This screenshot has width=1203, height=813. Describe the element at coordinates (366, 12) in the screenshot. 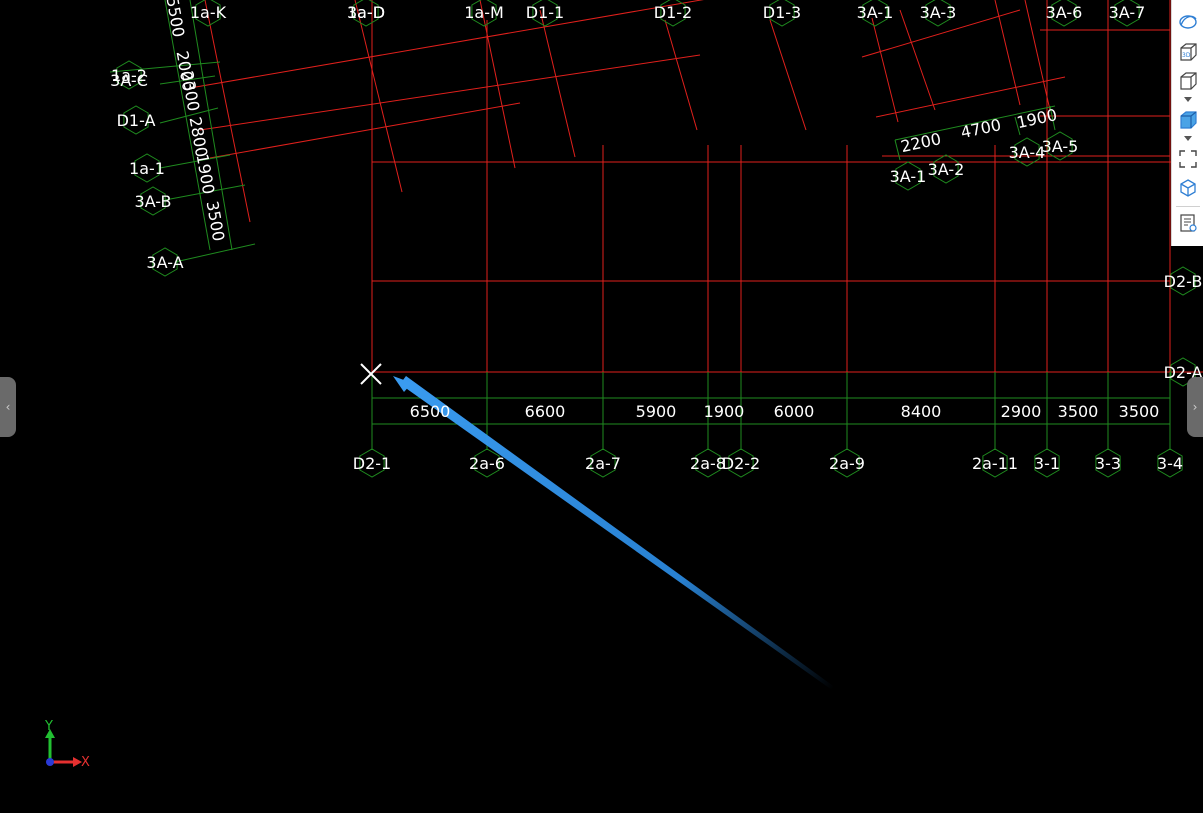

I see `axis-label-3a-d: 3a-D` at that location.